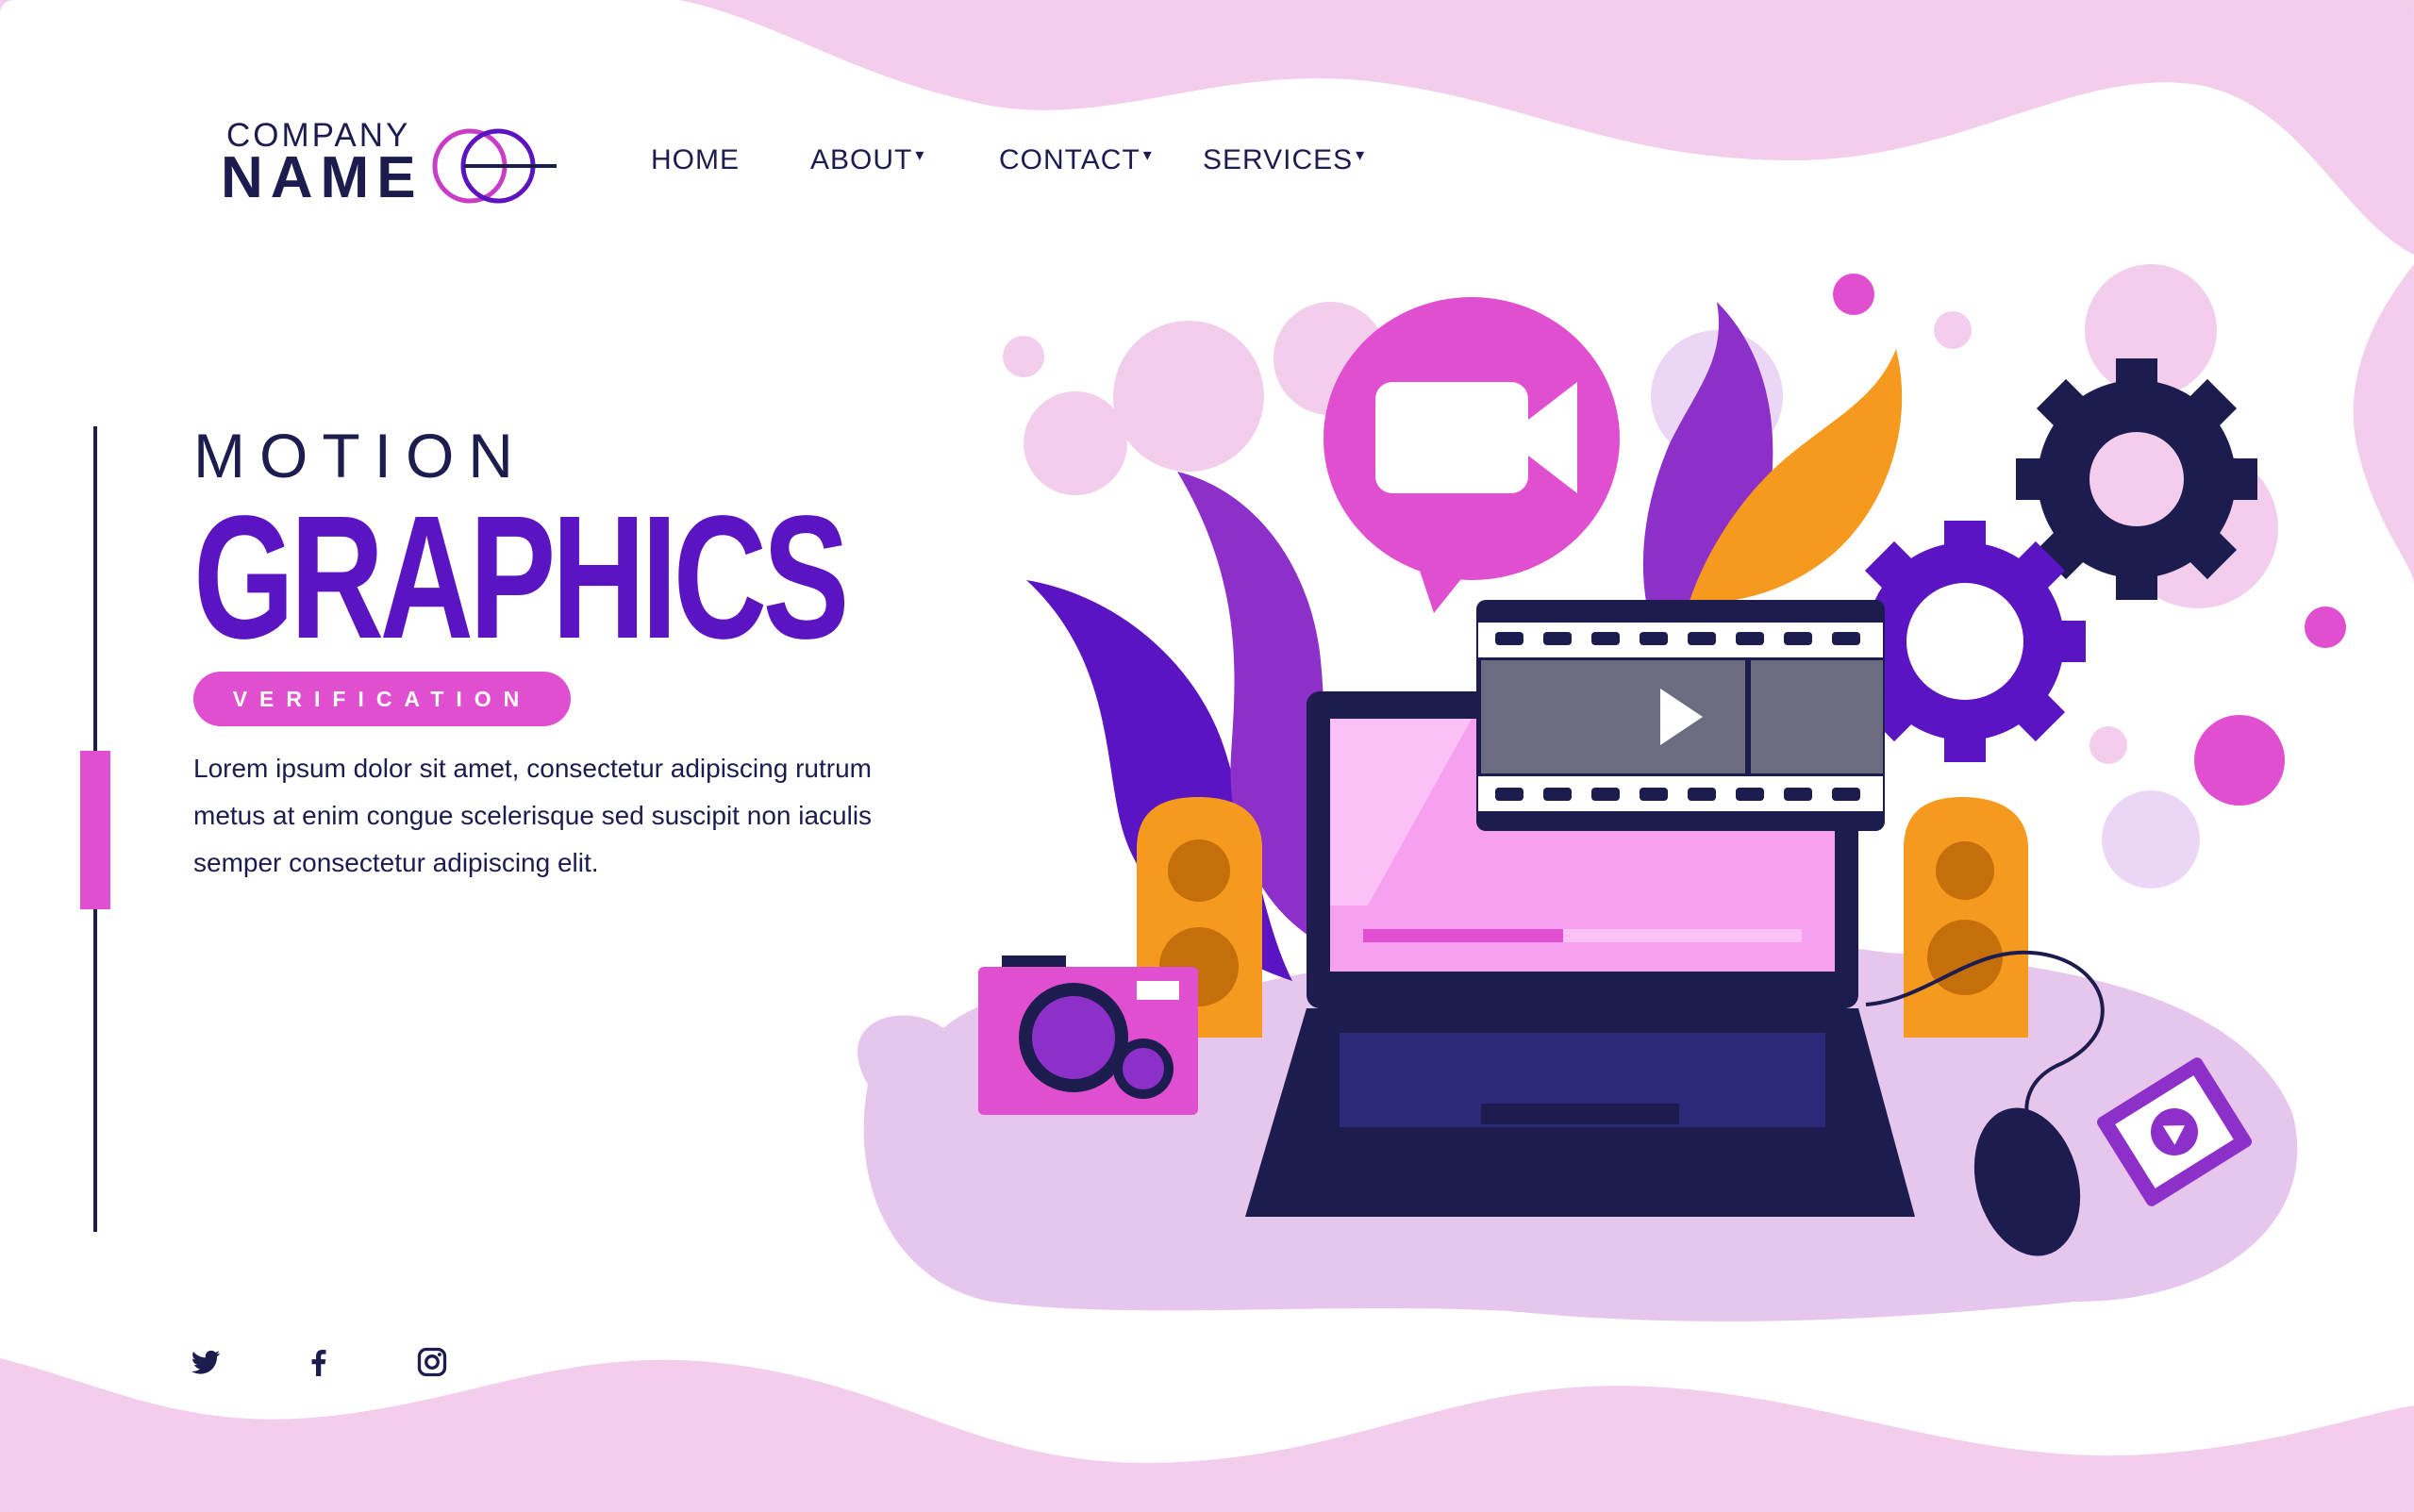 The width and height of the screenshot is (2414, 1512). I want to click on nav-about: ABOUT ▾, so click(867, 160).